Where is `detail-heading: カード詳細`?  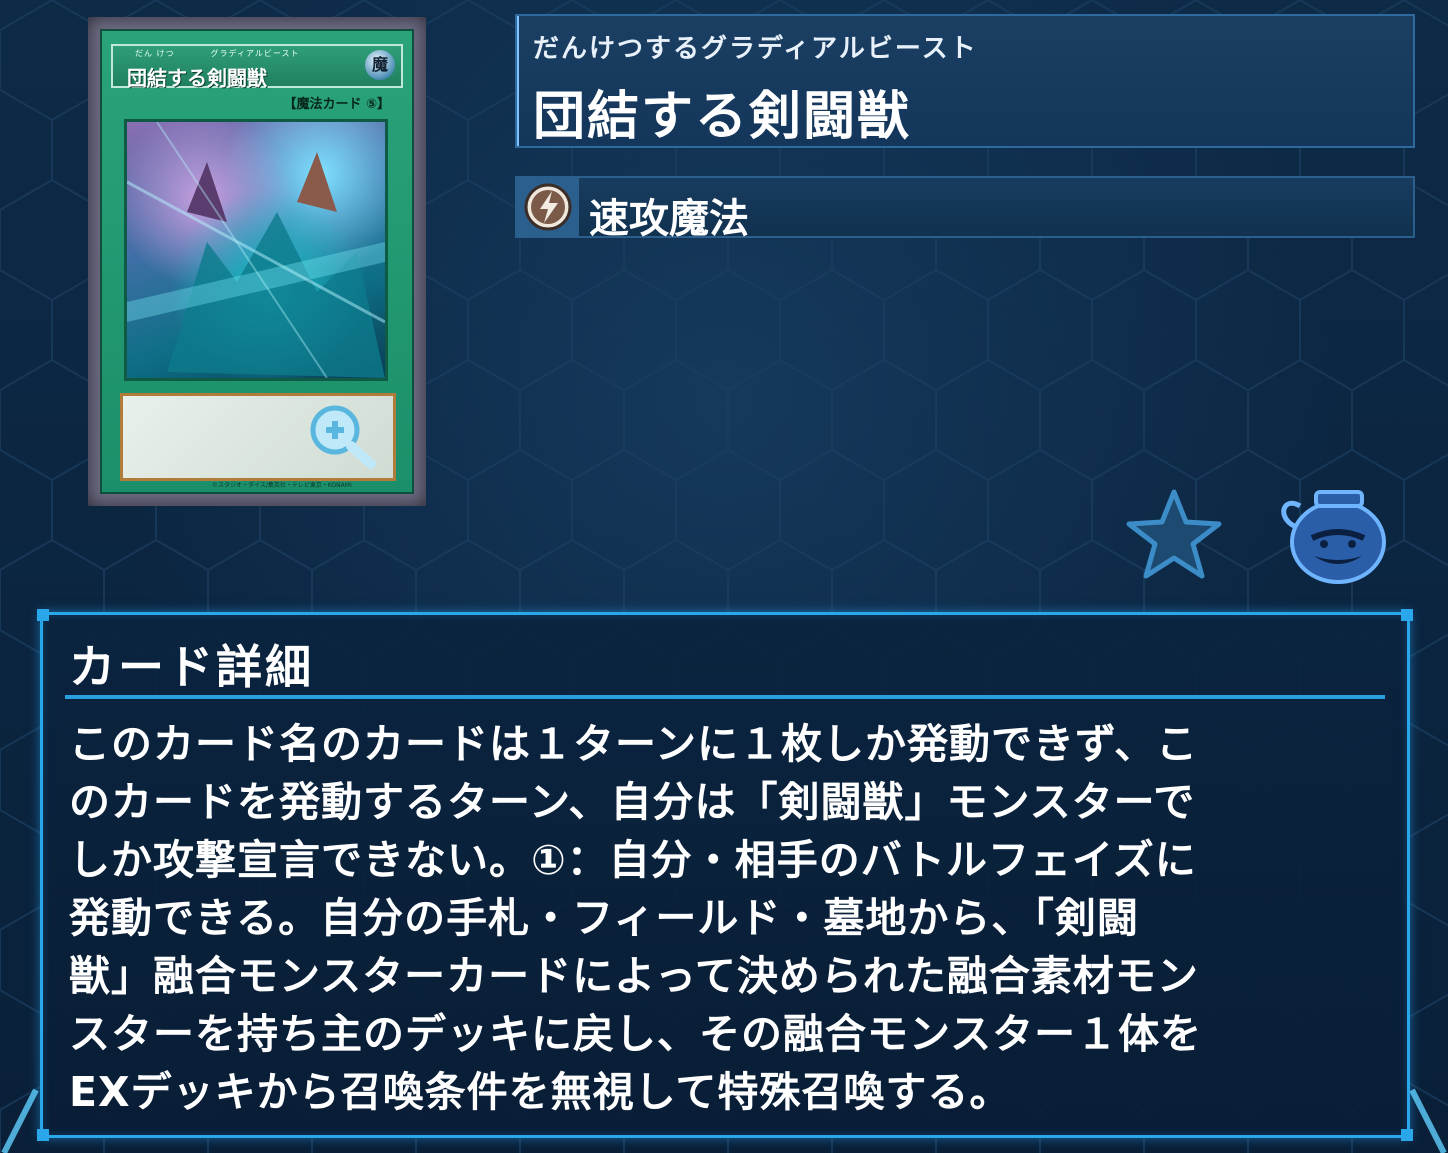 detail-heading: カード詳細 is located at coordinates (191, 667).